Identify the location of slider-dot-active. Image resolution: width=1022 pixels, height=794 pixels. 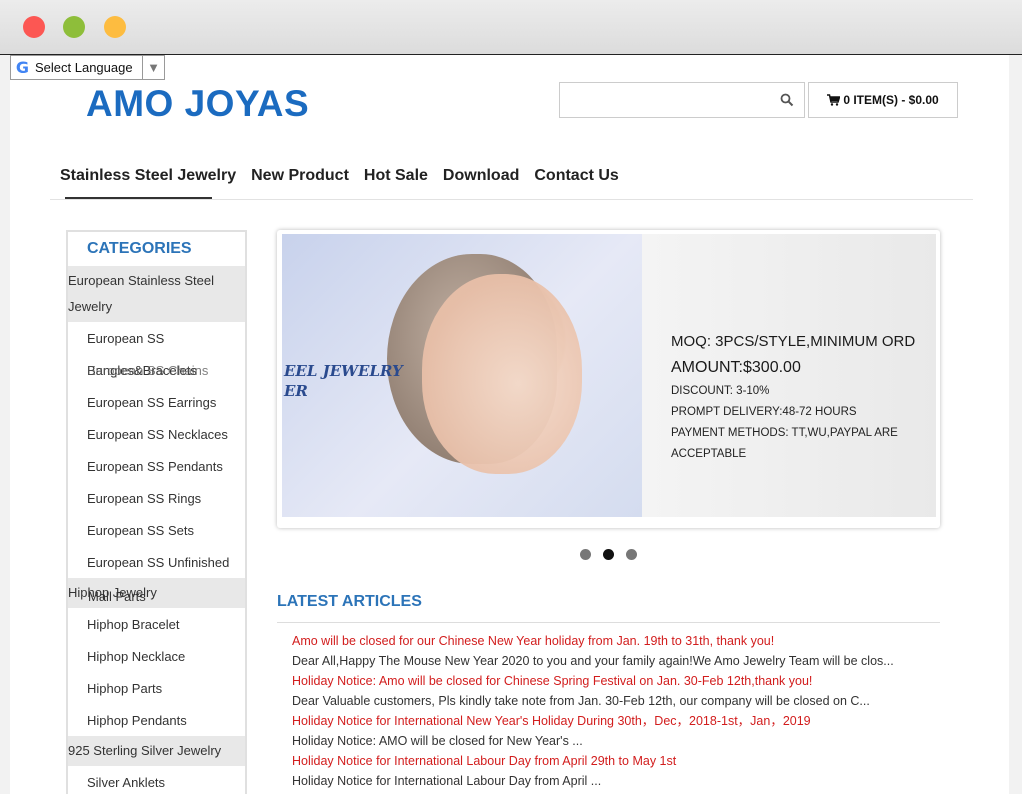
(608, 554).